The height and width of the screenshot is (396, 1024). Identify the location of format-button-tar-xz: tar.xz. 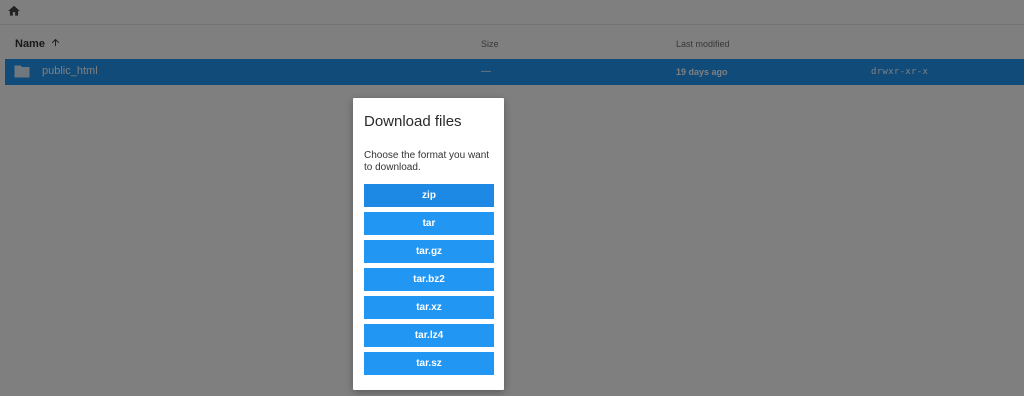
(429, 307).